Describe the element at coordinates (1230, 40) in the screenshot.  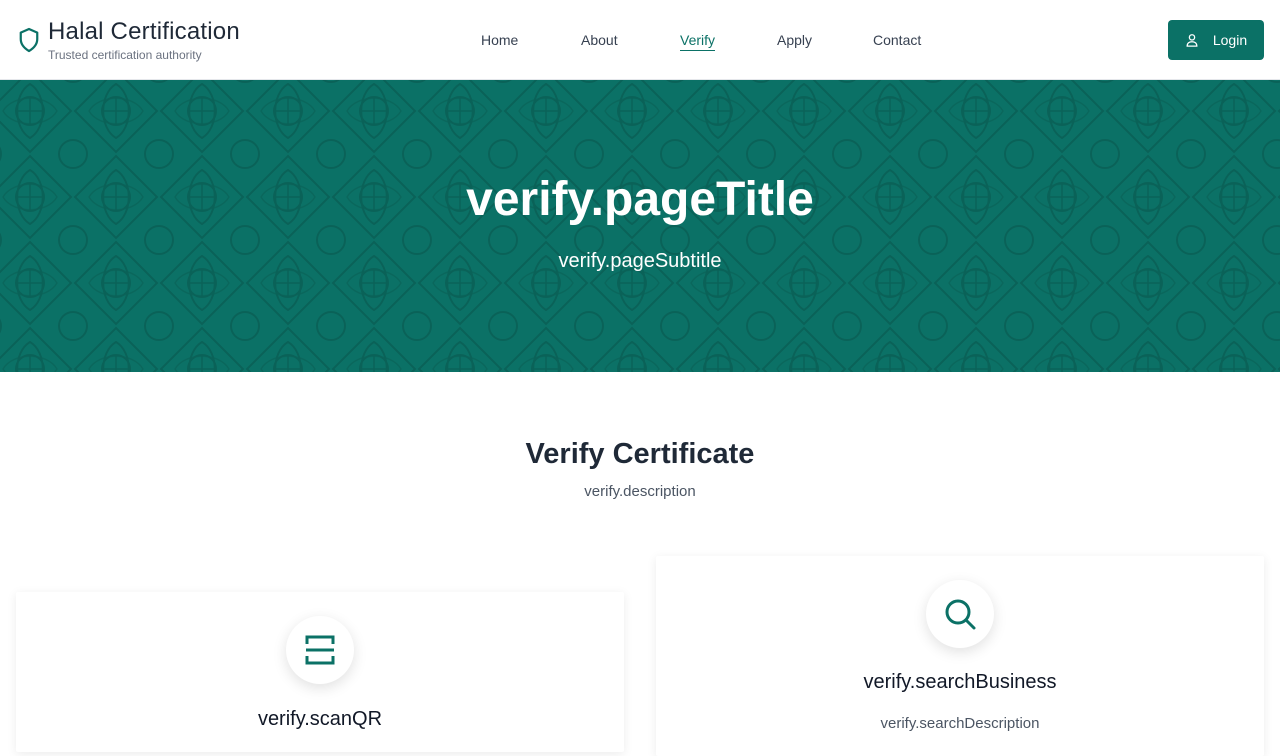
I see `login-label: Login` at that location.